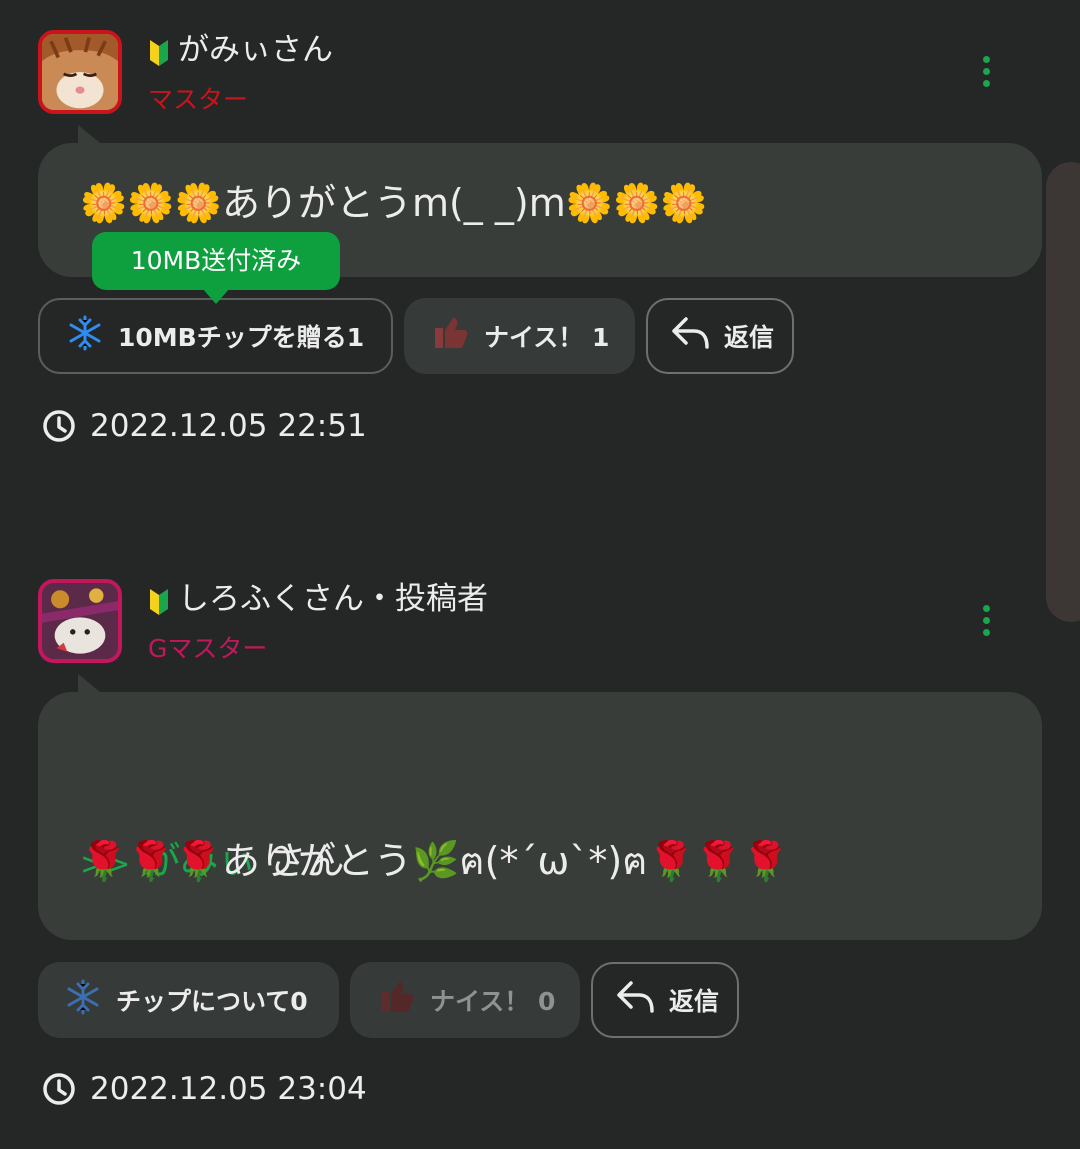 The image size is (1080, 1149). Describe the element at coordinates (435, 861) in the screenshot. I see `comment-text: 🌹🌹🌹ありがとう🌿ฅ(*´ω`*)ฅ🌹🌹🌹` at that location.